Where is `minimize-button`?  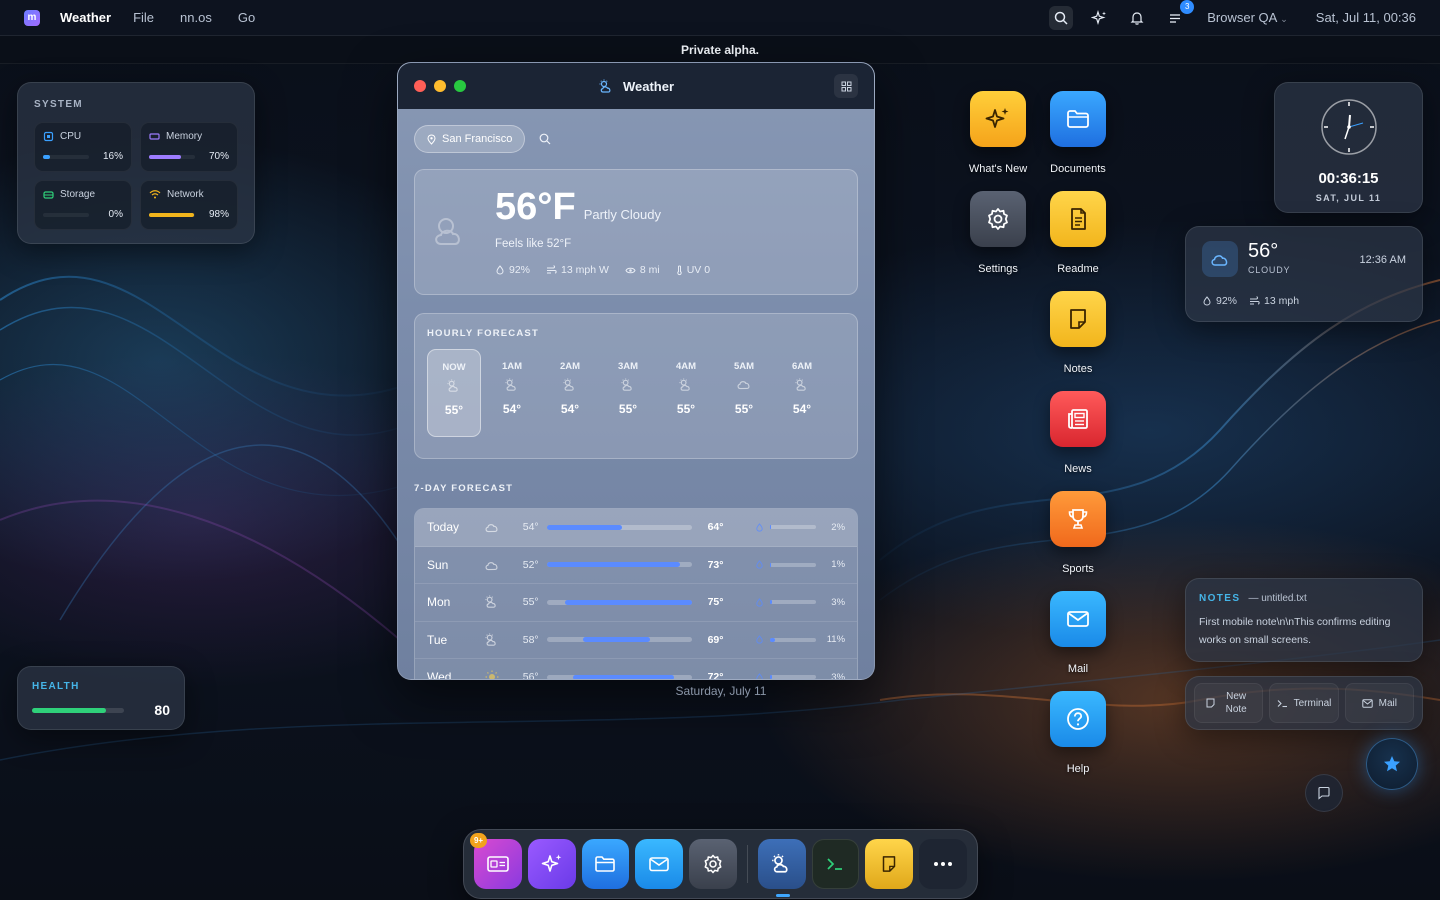 minimize-button is located at coordinates (440, 86).